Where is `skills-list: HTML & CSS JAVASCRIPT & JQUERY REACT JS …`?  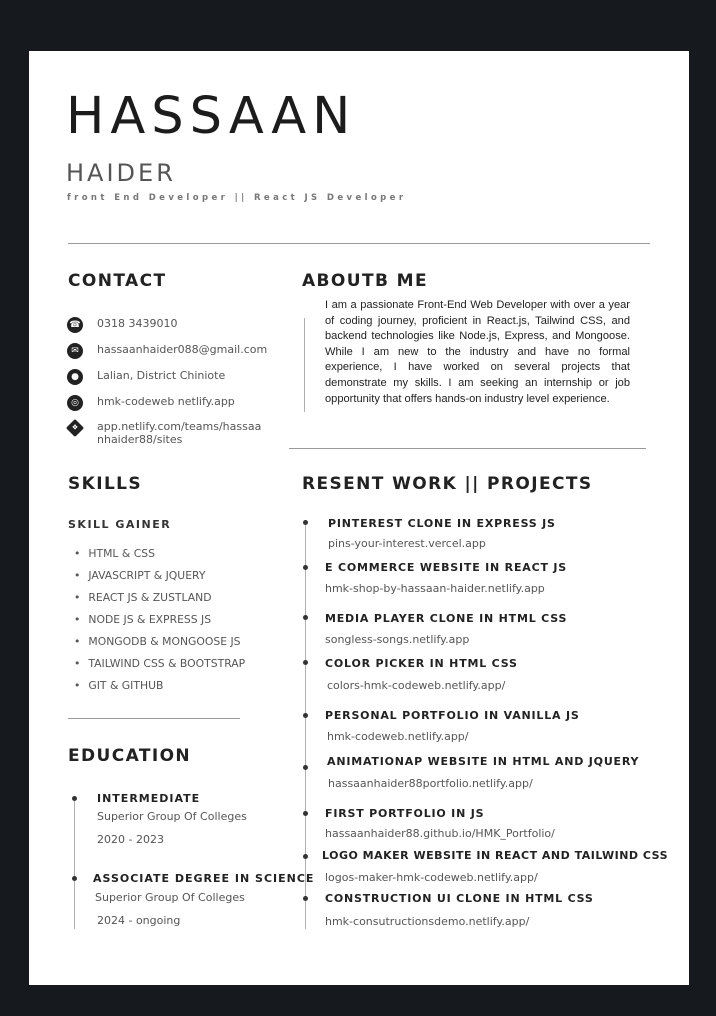 skills-list: HTML & CSS JAVASCRIPT & JQUERY REACT JS … is located at coordinates (159, 624).